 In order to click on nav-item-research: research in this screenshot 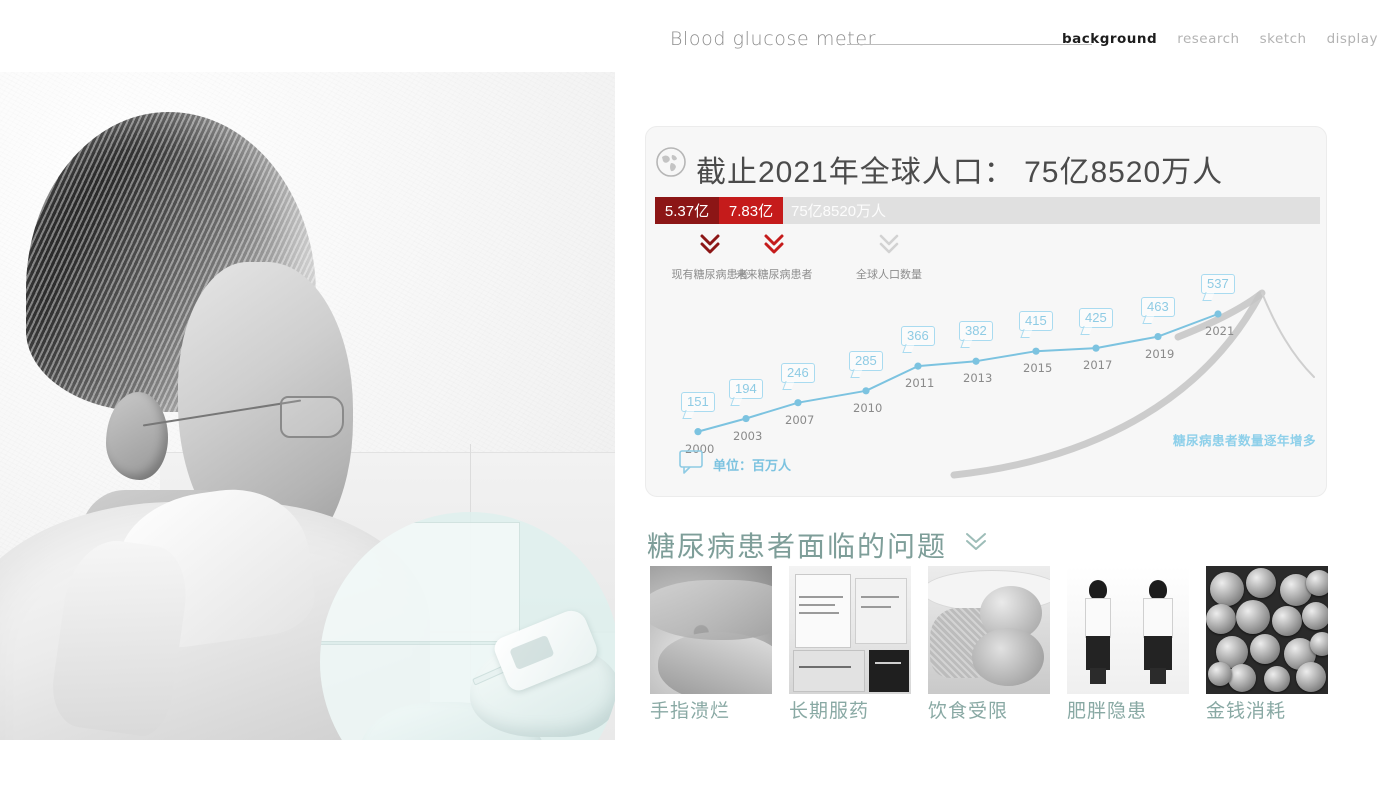, I will do `click(1208, 39)`.